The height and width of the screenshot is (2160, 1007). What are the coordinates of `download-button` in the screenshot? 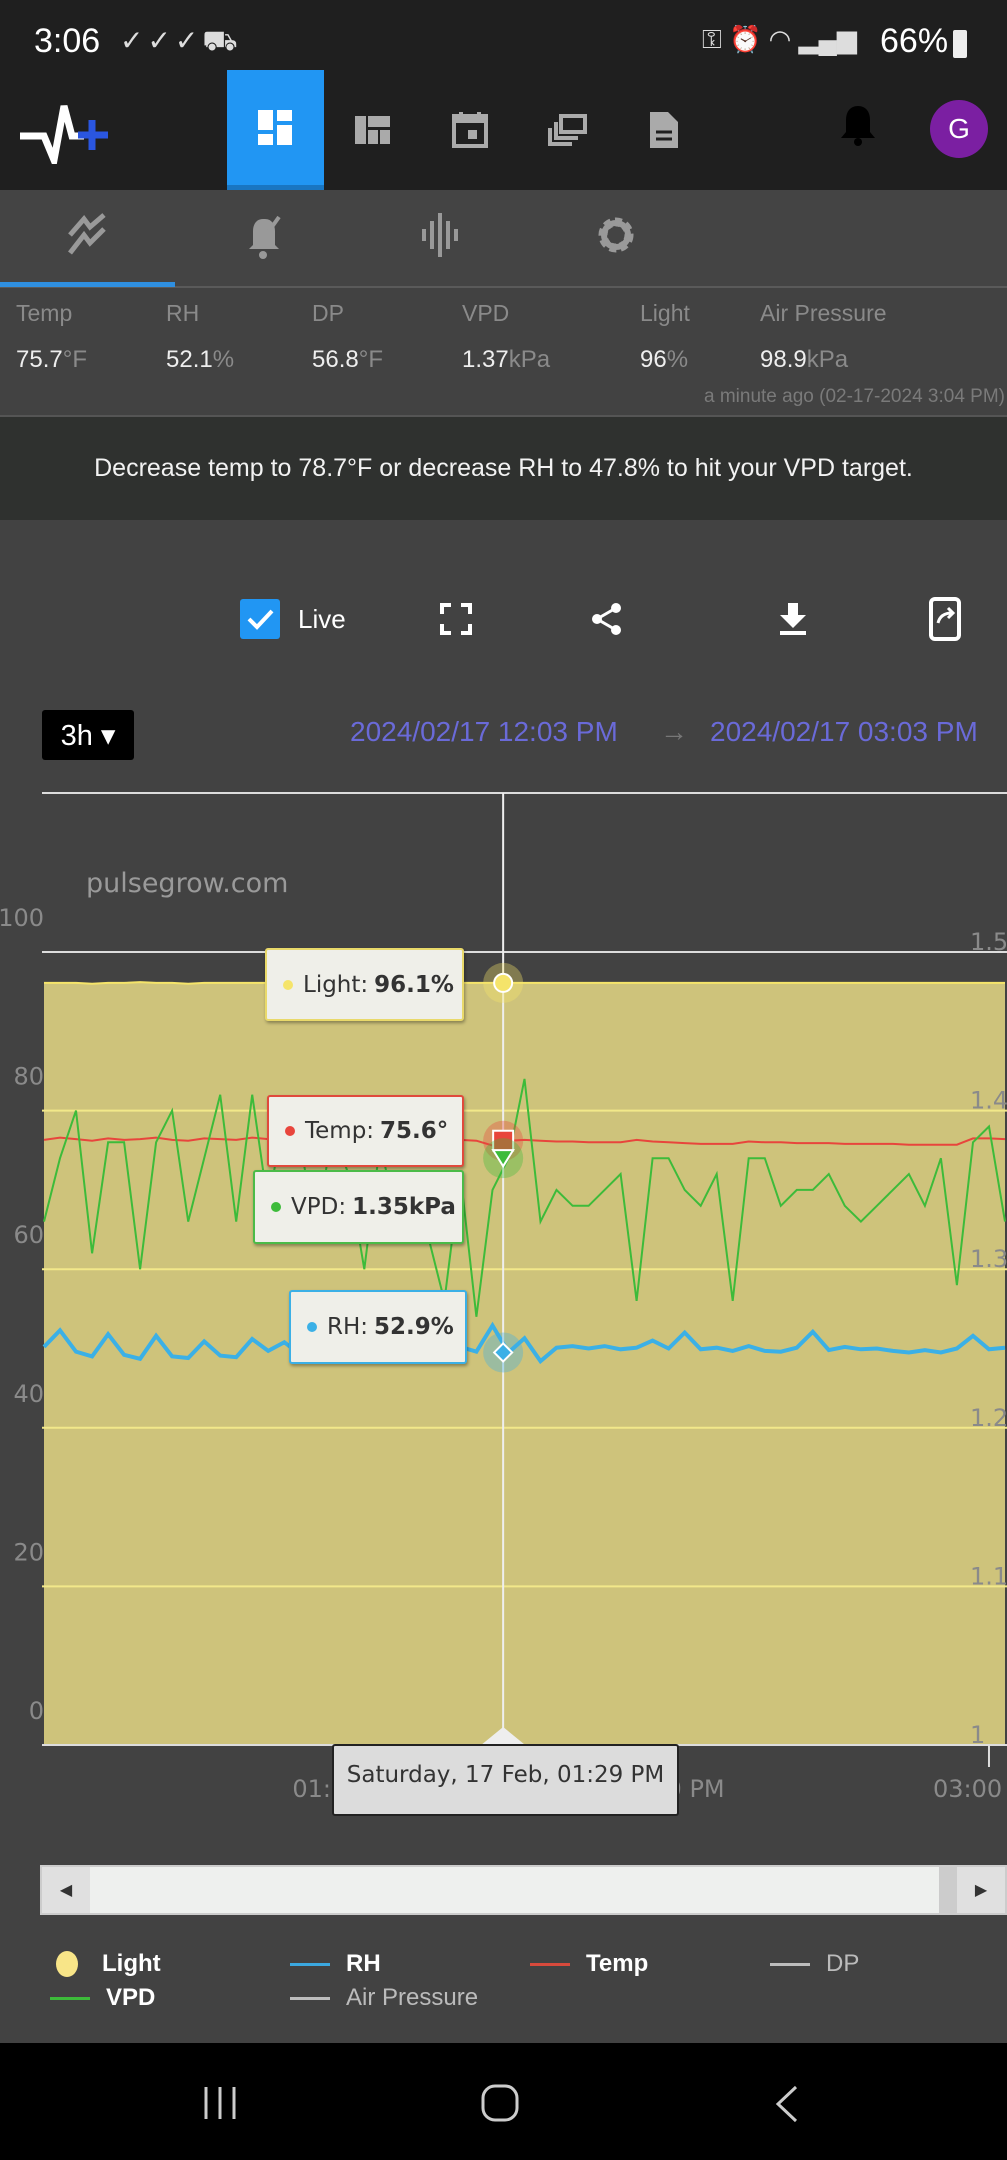 It's located at (793, 619).